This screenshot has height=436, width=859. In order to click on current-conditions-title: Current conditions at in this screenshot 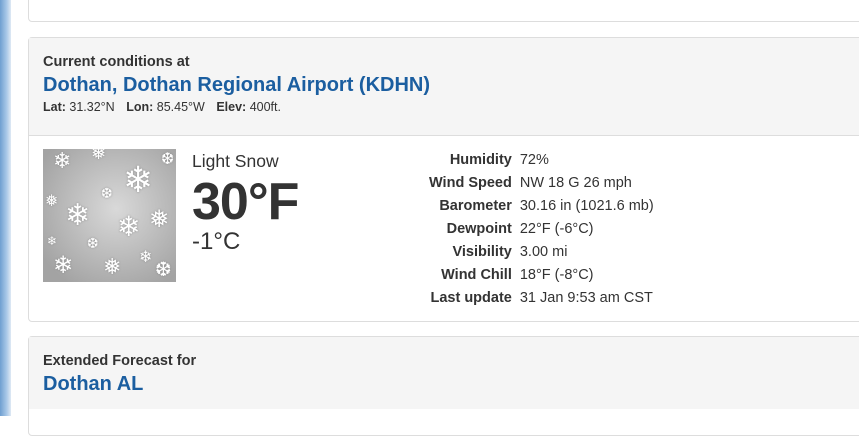, I will do `click(116, 62)`.